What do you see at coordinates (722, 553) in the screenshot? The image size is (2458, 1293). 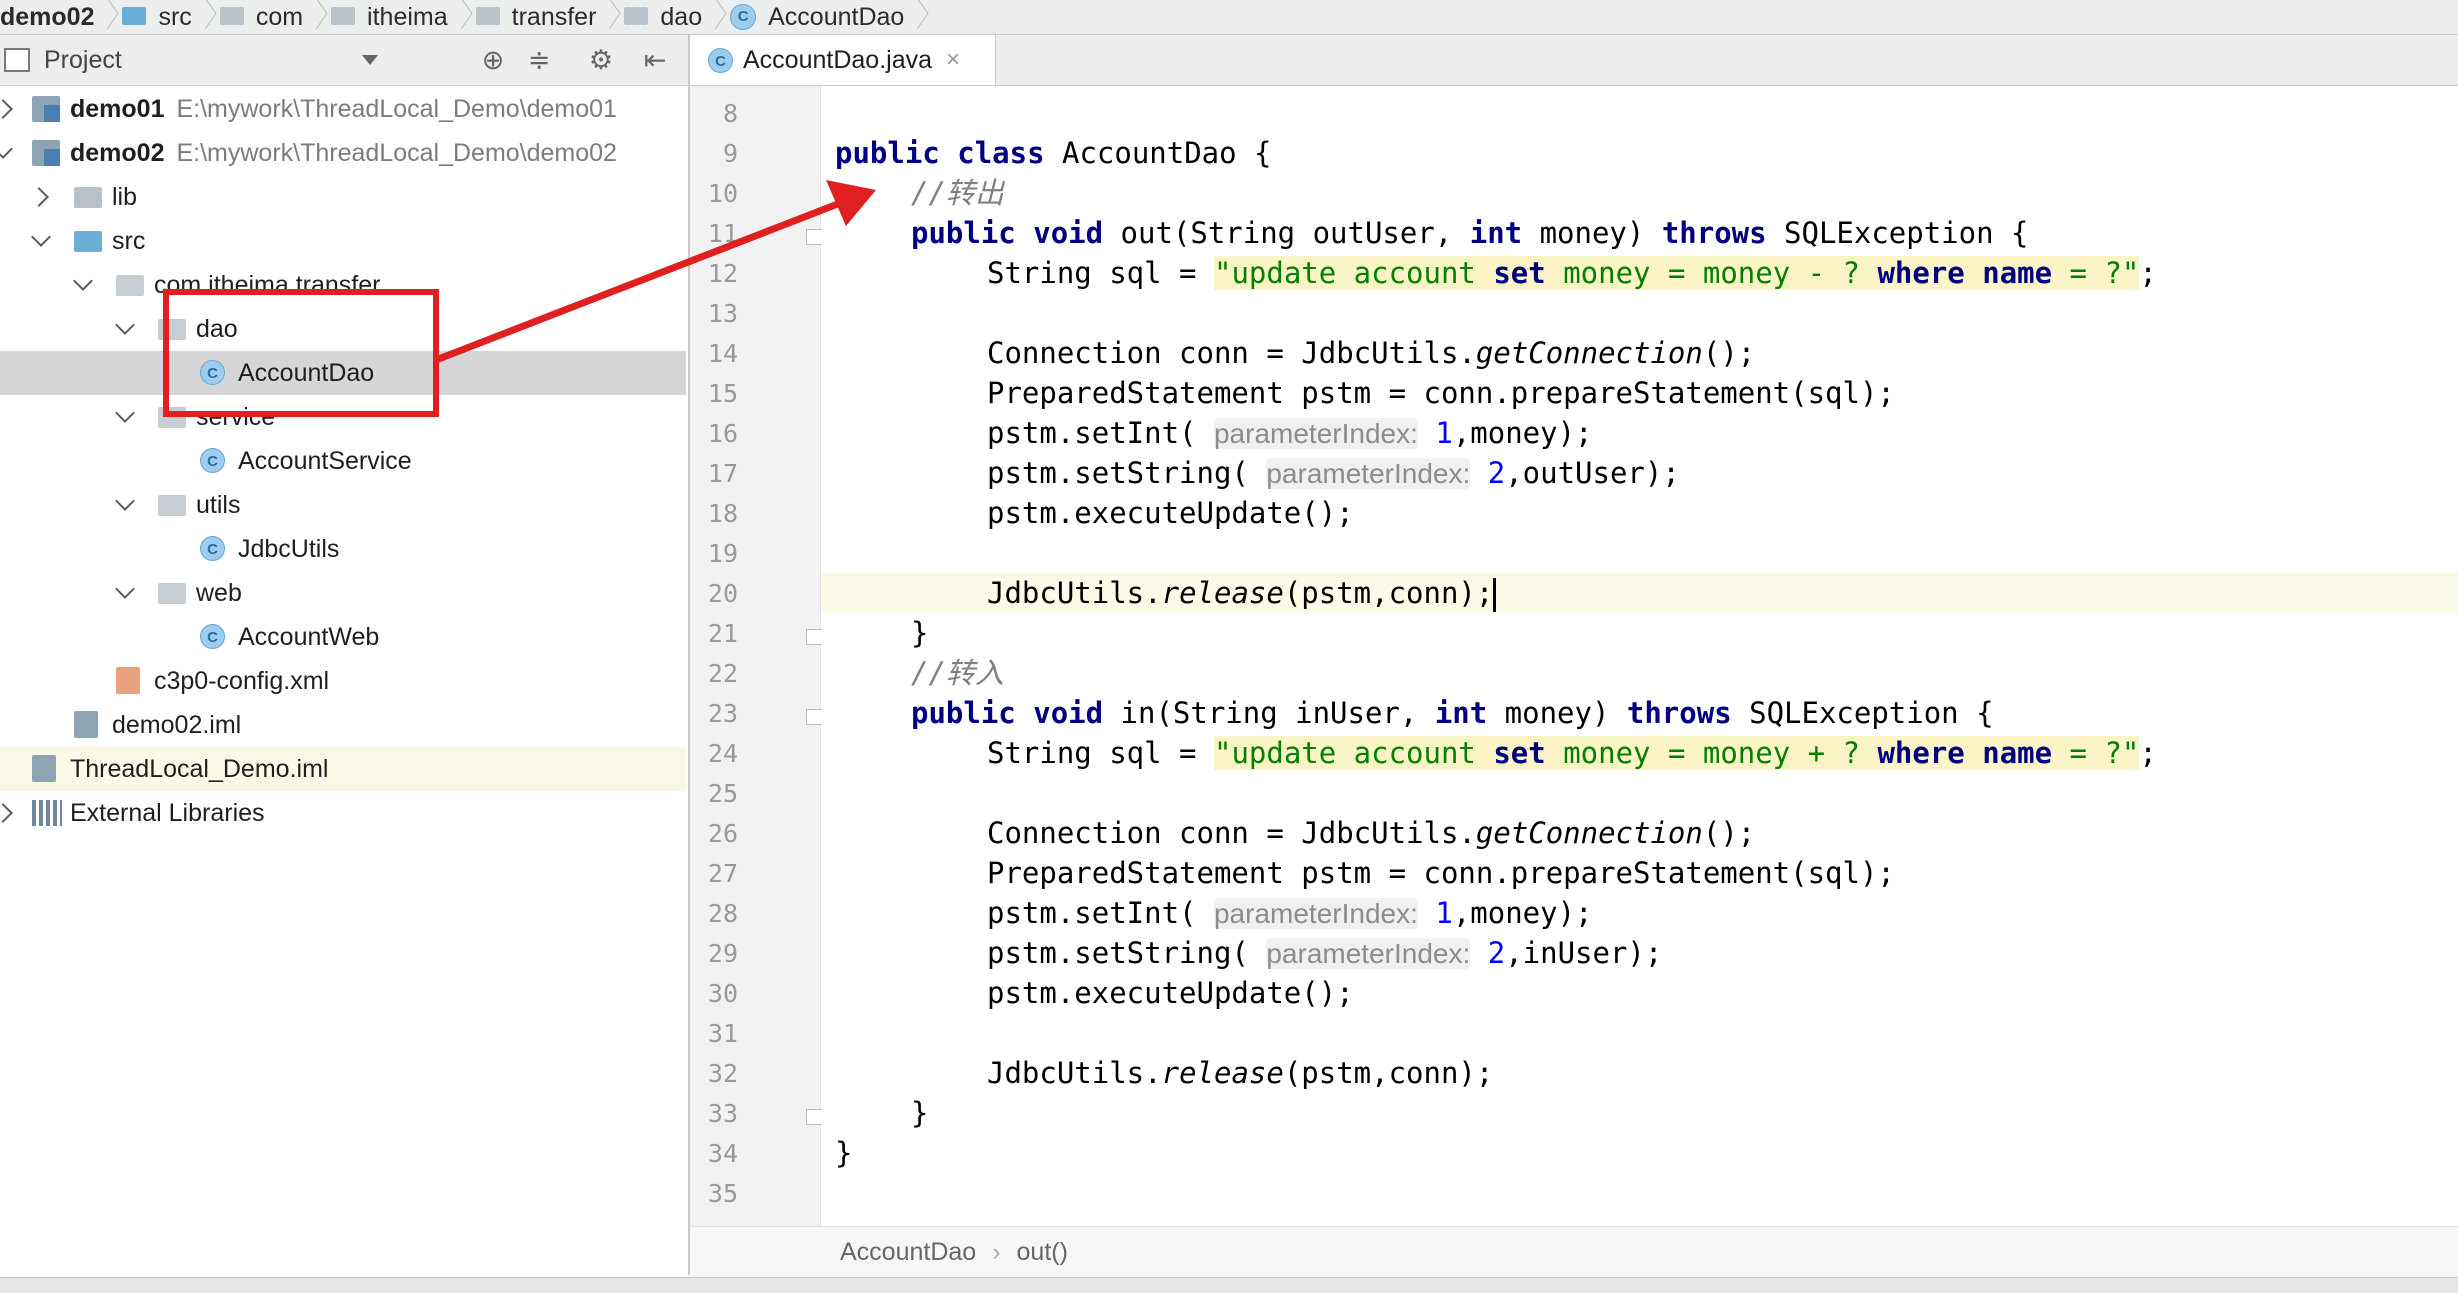 I see `line-number: 19` at bounding box center [722, 553].